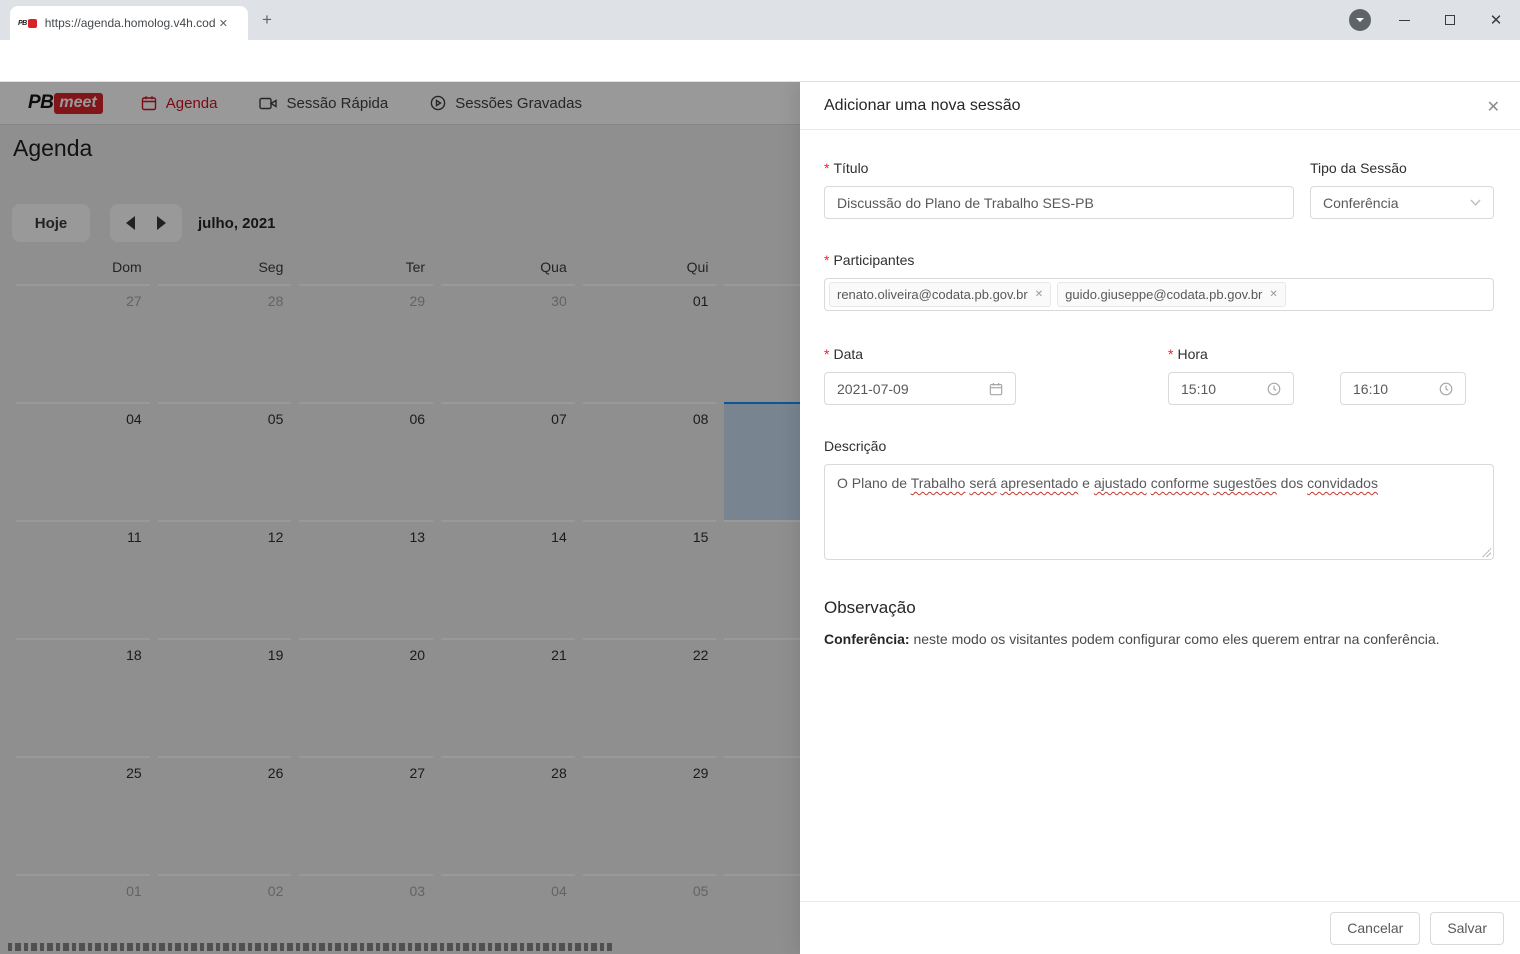  What do you see at coordinates (922, 105) in the screenshot?
I see `drawer-title: Adicionar uma nova sessão` at bounding box center [922, 105].